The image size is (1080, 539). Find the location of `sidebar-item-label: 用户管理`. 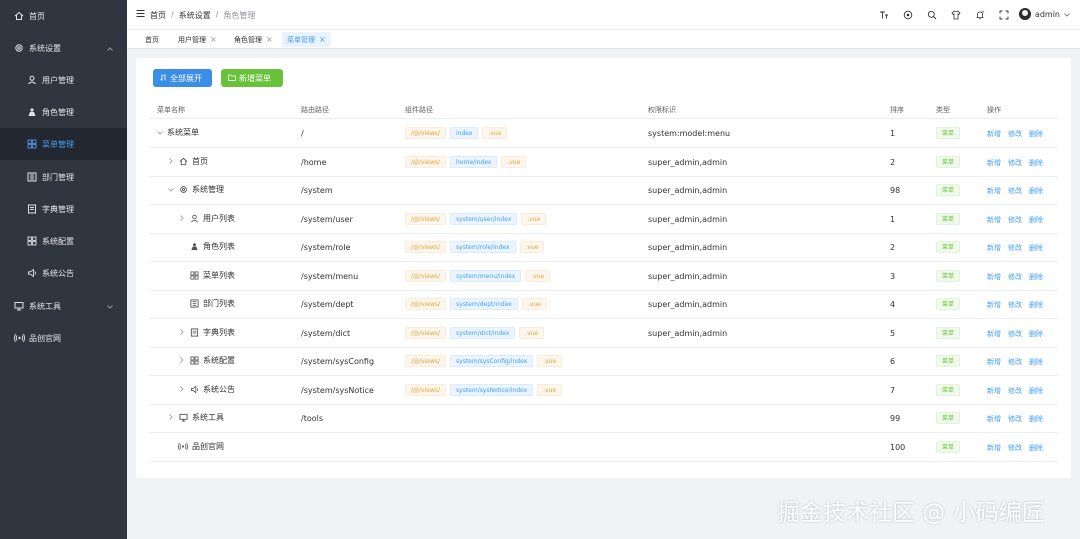

sidebar-item-label: 用户管理 is located at coordinates (58, 80).